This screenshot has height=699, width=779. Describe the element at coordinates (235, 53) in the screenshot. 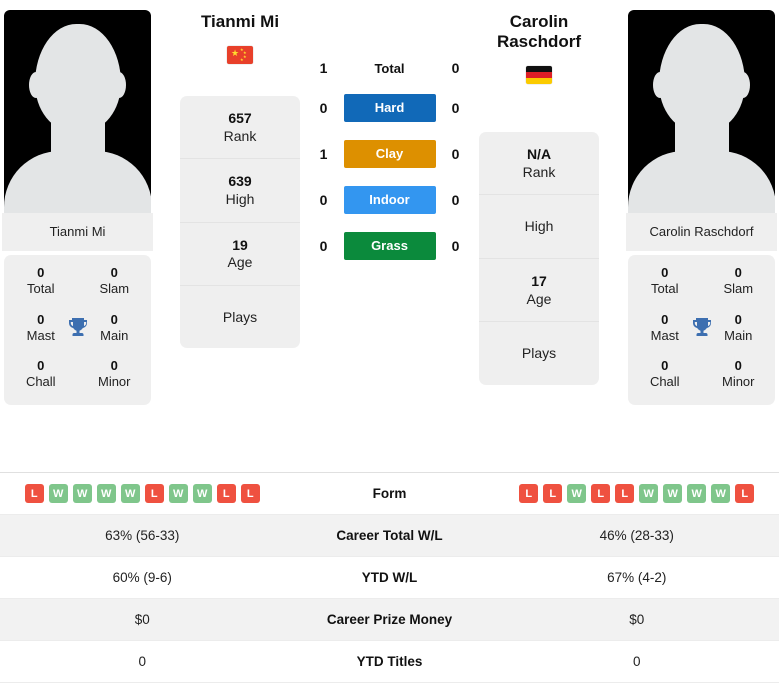

I see `cn-flag-star-large-icon: ★` at that location.